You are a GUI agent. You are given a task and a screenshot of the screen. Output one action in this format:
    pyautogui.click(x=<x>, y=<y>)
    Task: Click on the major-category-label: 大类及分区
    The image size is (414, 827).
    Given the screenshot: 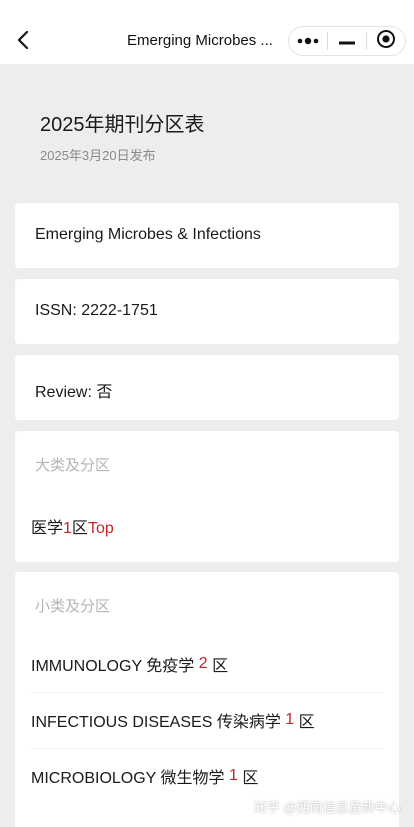 What is the action you would take?
    pyautogui.click(x=73, y=465)
    